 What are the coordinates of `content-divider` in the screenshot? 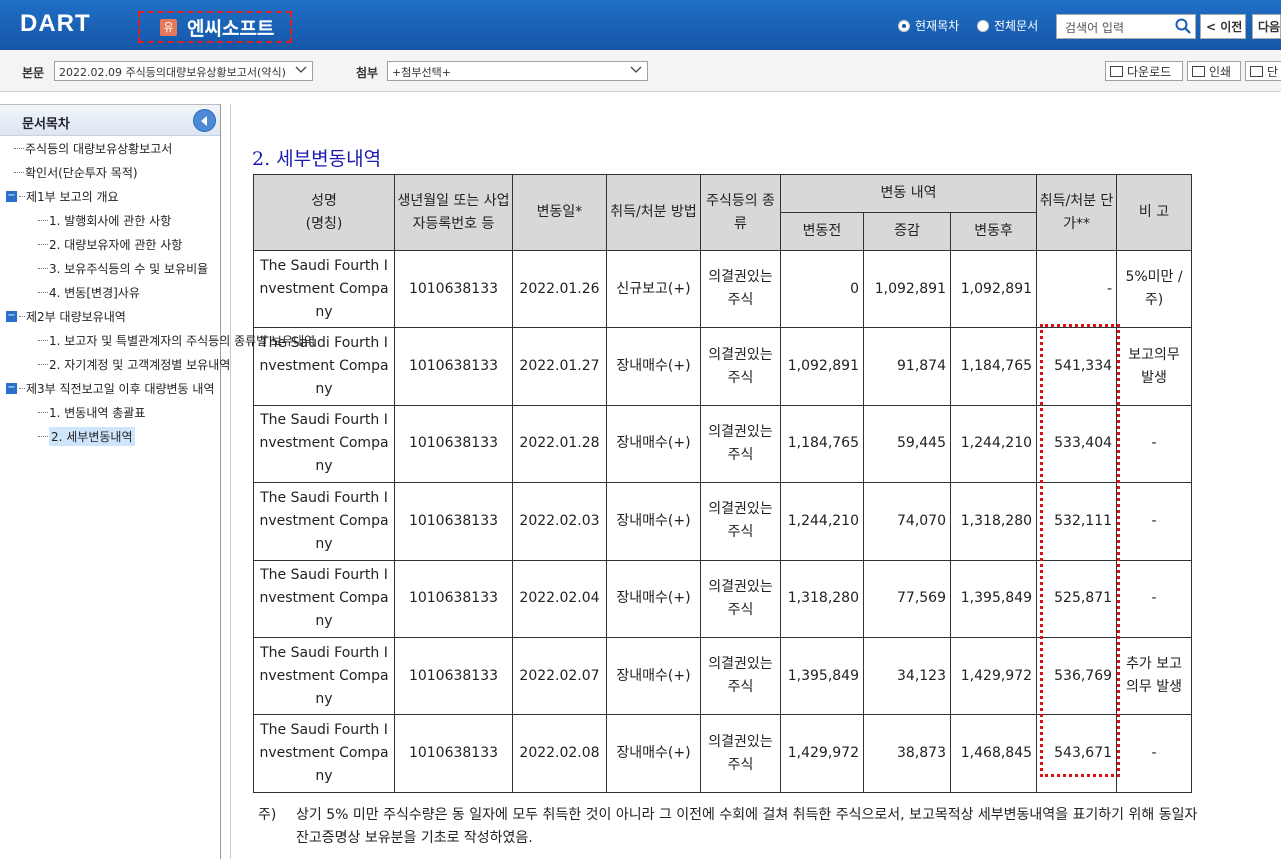 It's located at (230, 481).